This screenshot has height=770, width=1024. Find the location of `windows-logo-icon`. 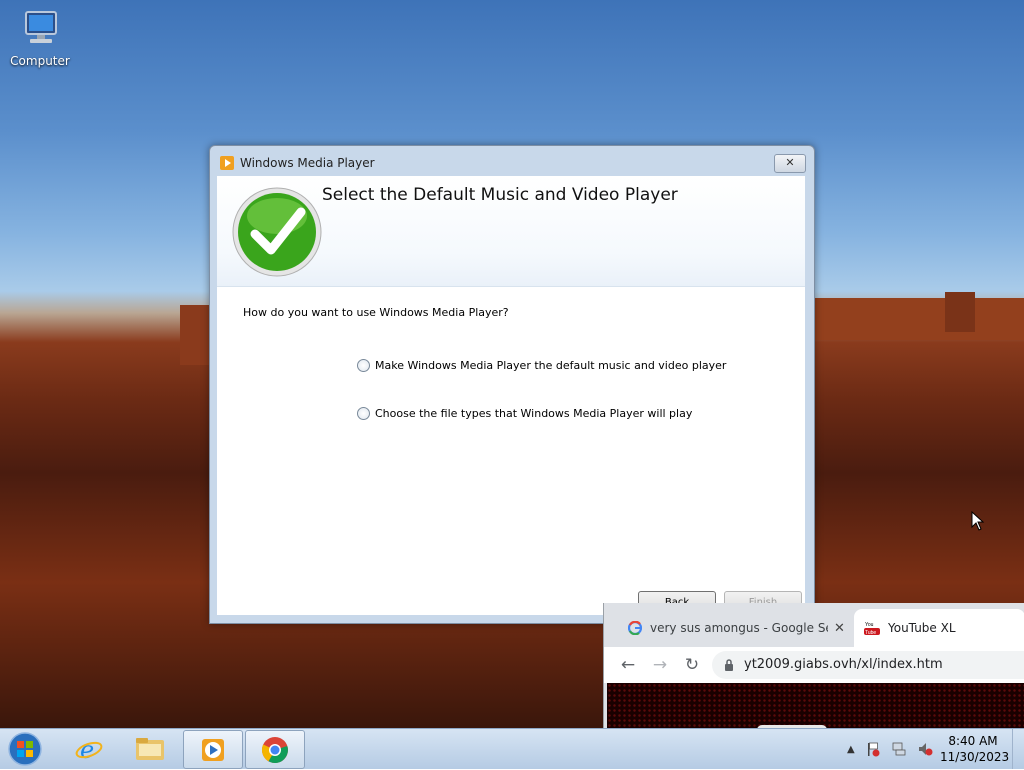

windows-logo-icon is located at coordinates (25, 749).